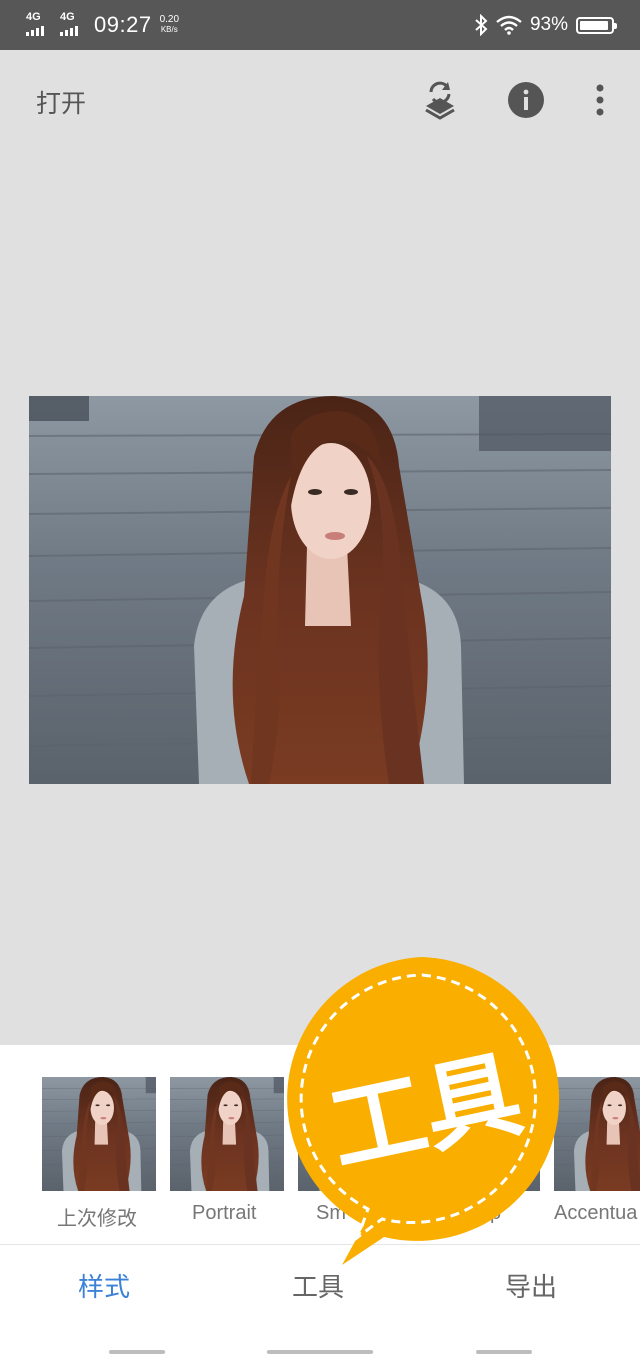 This screenshot has height=1372, width=640. What do you see at coordinates (320, 25) in the screenshot?
I see `status-bar: 4G 4G 09:27 0.20 KB/s 93%` at bounding box center [320, 25].